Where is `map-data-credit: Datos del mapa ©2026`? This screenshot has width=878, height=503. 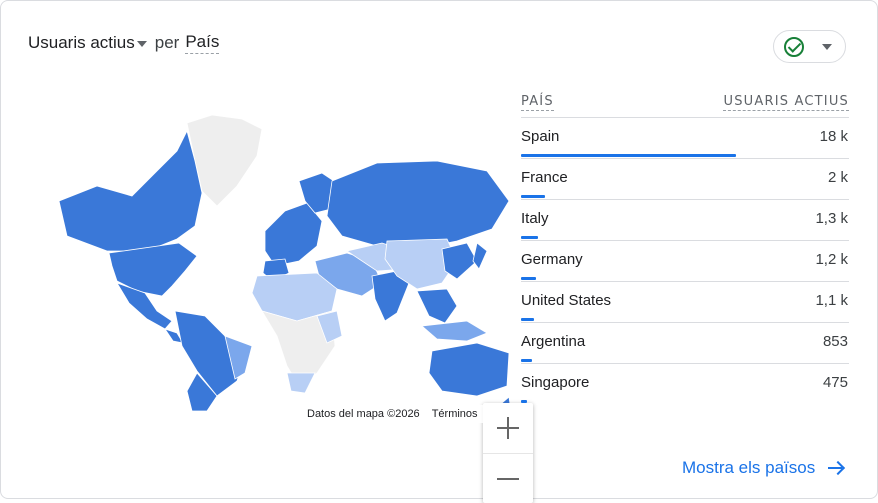 map-data-credit: Datos del mapa ©2026 is located at coordinates (363, 414).